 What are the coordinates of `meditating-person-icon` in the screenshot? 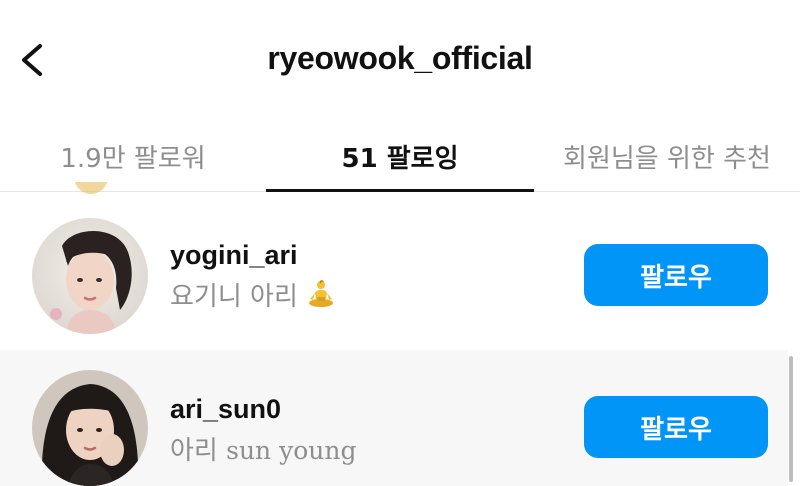 It's located at (321, 297).